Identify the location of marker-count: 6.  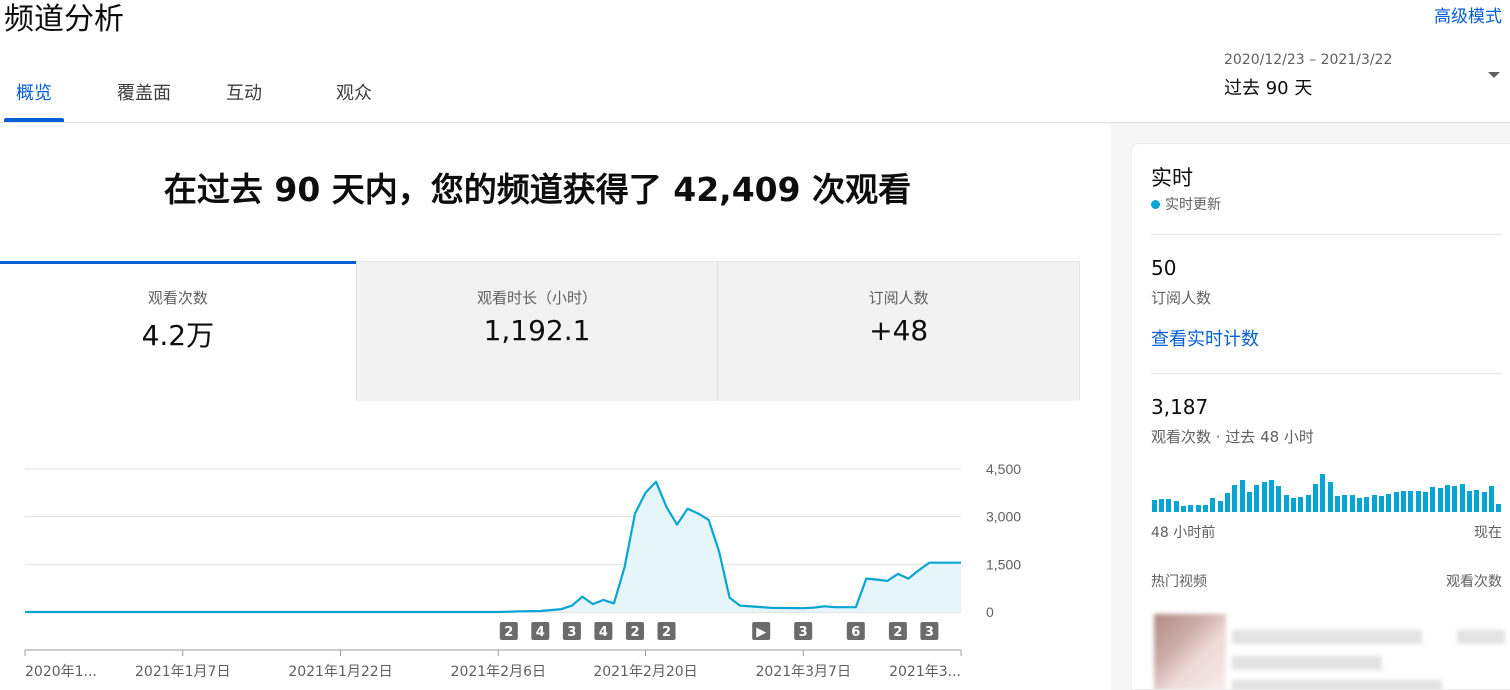
(855, 632).